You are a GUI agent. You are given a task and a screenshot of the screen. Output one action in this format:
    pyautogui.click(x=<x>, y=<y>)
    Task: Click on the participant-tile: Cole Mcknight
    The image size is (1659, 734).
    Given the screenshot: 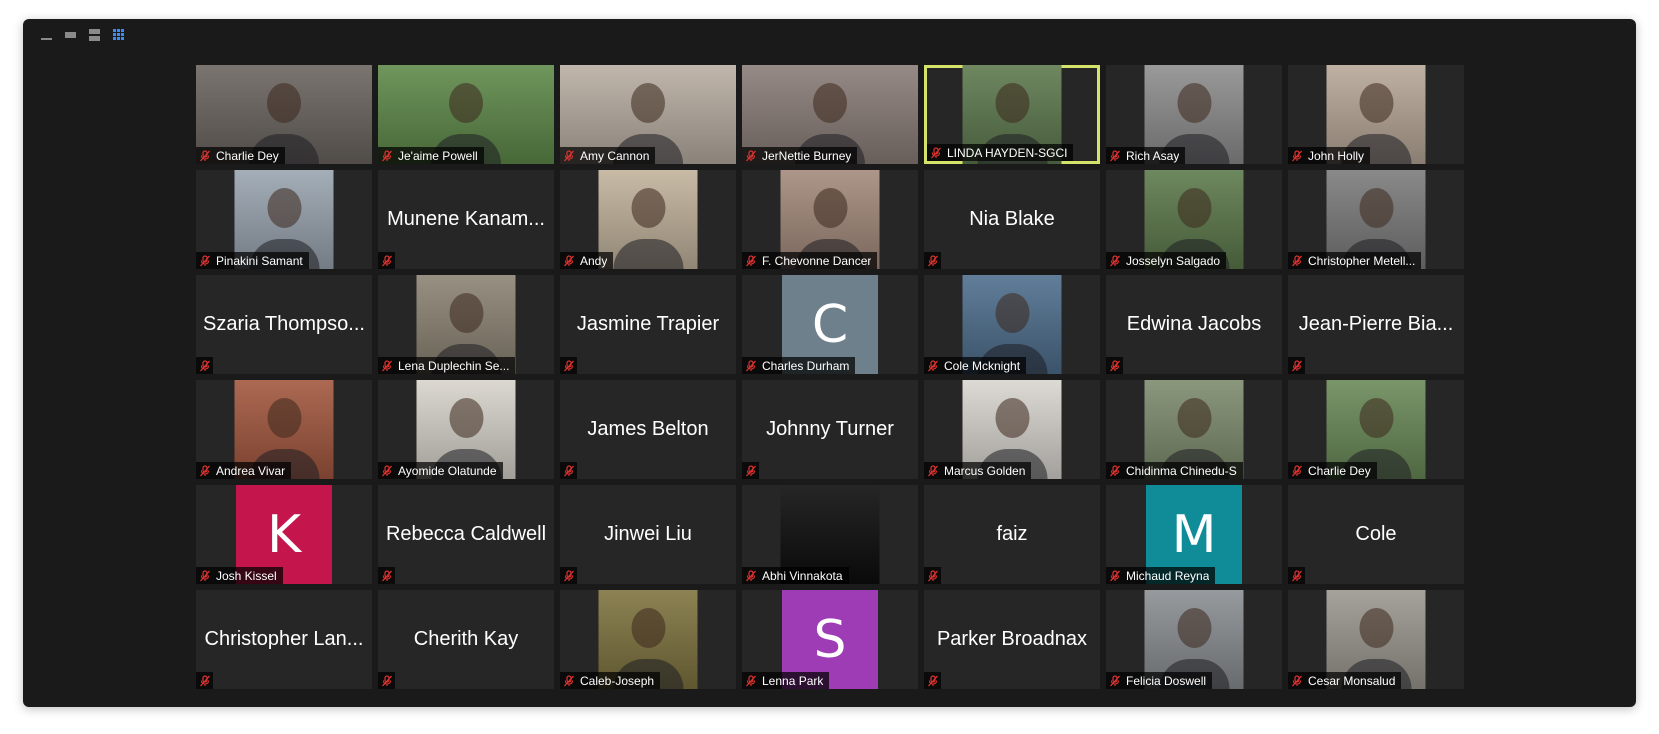 What is the action you would take?
    pyautogui.click(x=1012, y=324)
    